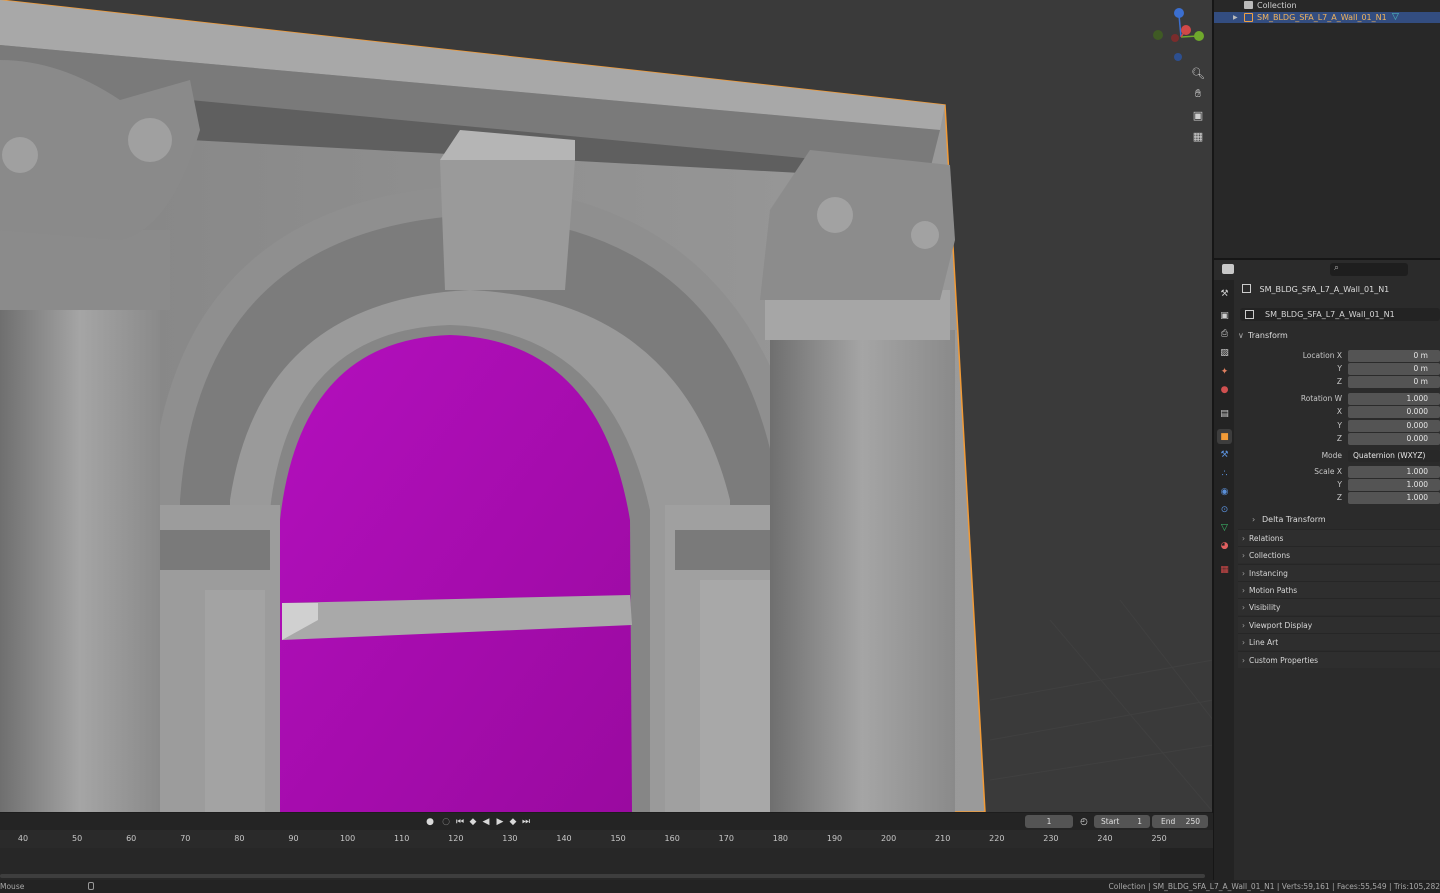  What do you see at coordinates (1339, 554) in the screenshot?
I see `collections-panel-header: › Collections` at bounding box center [1339, 554].